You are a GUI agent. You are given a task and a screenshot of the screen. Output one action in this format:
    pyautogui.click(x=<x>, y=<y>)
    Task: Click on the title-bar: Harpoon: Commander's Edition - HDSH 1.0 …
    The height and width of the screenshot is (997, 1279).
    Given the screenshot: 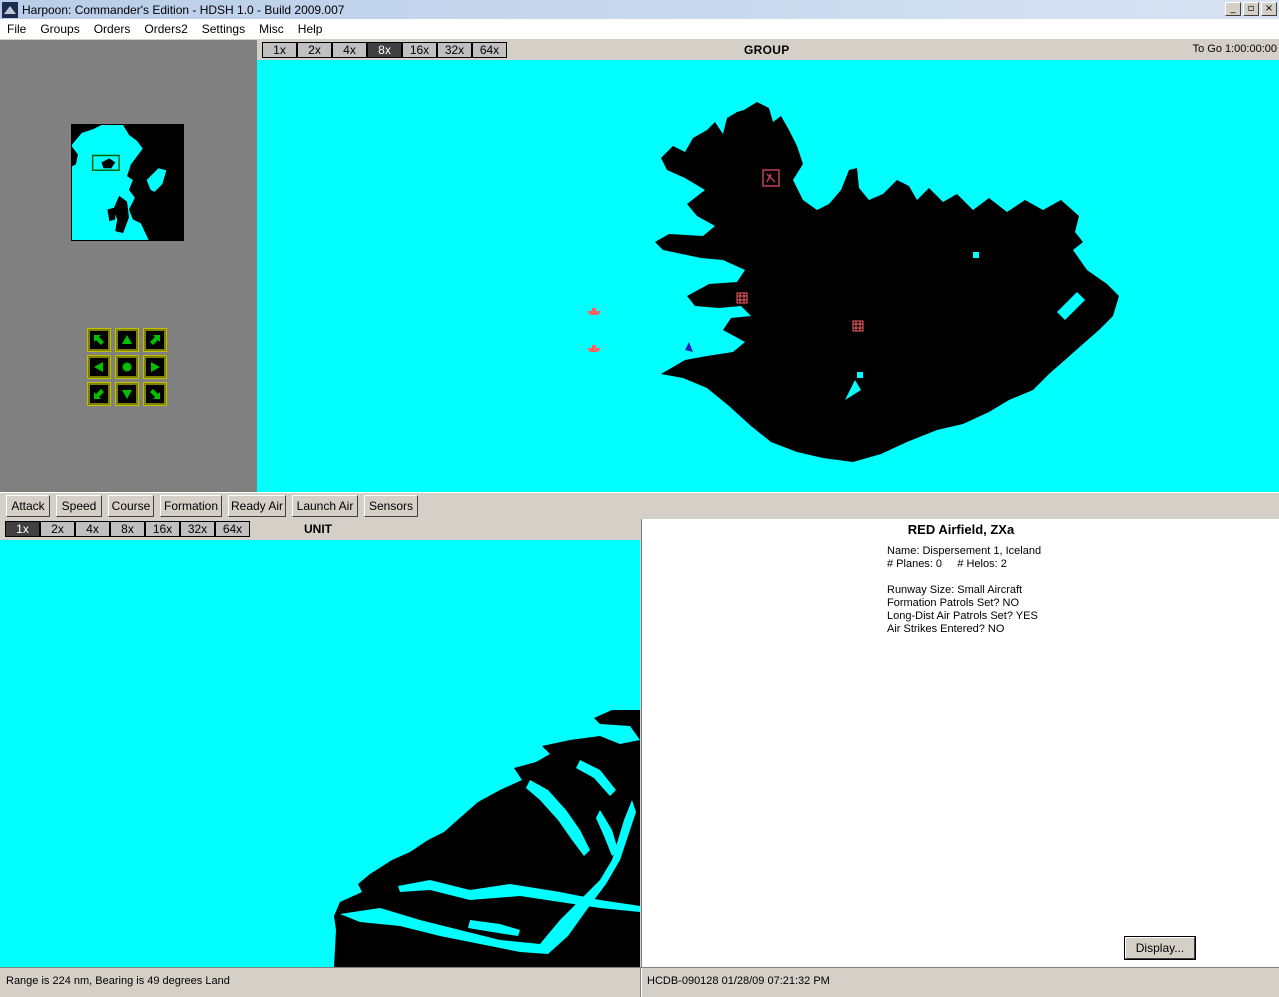 What is the action you would take?
    pyautogui.click(x=639, y=9)
    